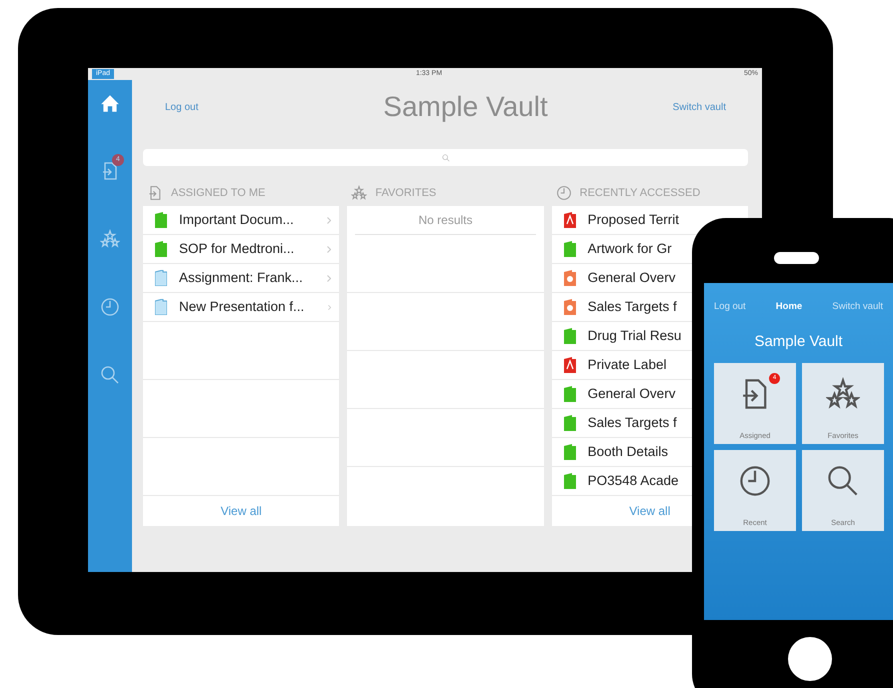 The height and width of the screenshot is (688, 893). What do you see at coordinates (628, 452) in the screenshot?
I see `document-item: Booth Details` at bounding box center [628, 452].